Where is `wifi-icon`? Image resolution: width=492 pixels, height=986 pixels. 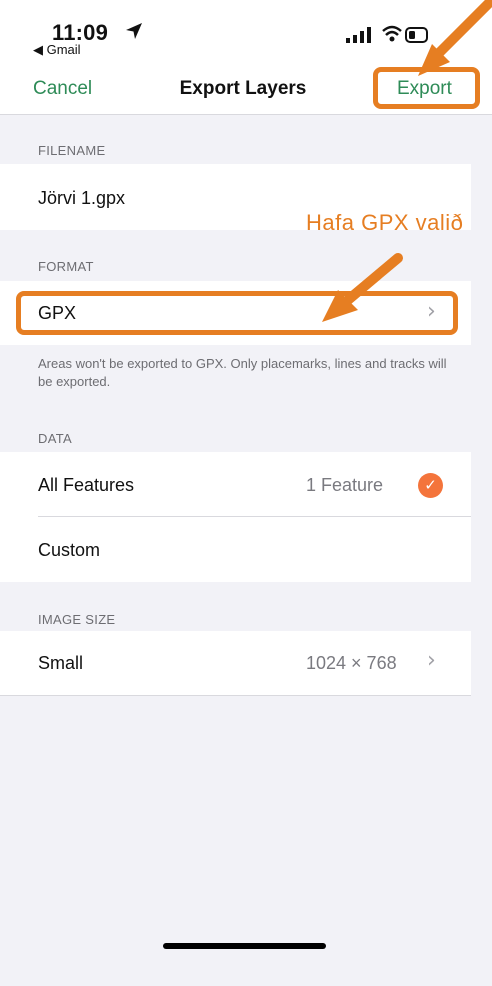 wifi-icon is located at coordinates (392, 33).